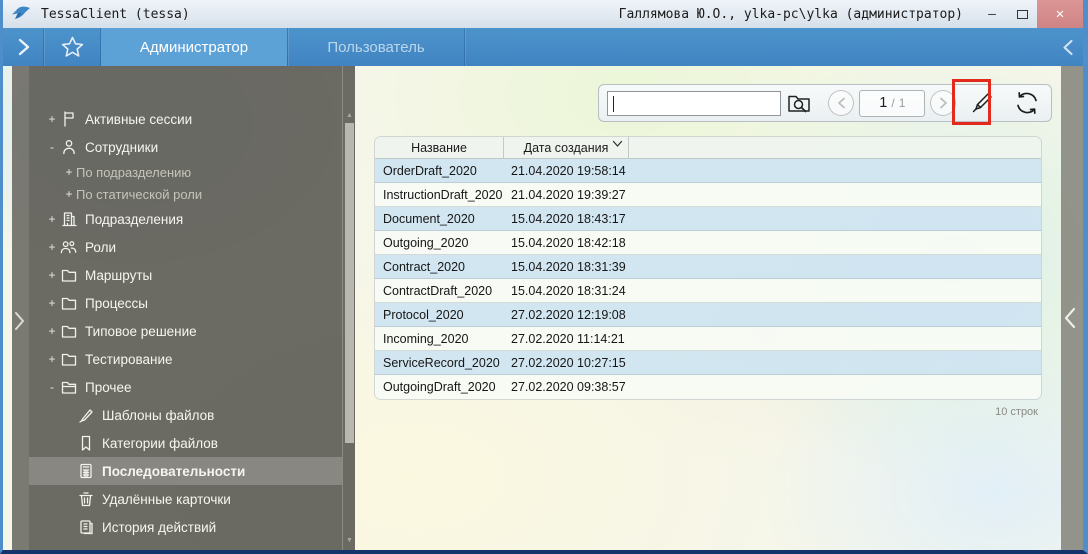 The width and height of the screenshot is (1088, 554). What do you see at coordinates (694, 103) in the screenshot?
I see `search-input` at bounding box center [694, 103].